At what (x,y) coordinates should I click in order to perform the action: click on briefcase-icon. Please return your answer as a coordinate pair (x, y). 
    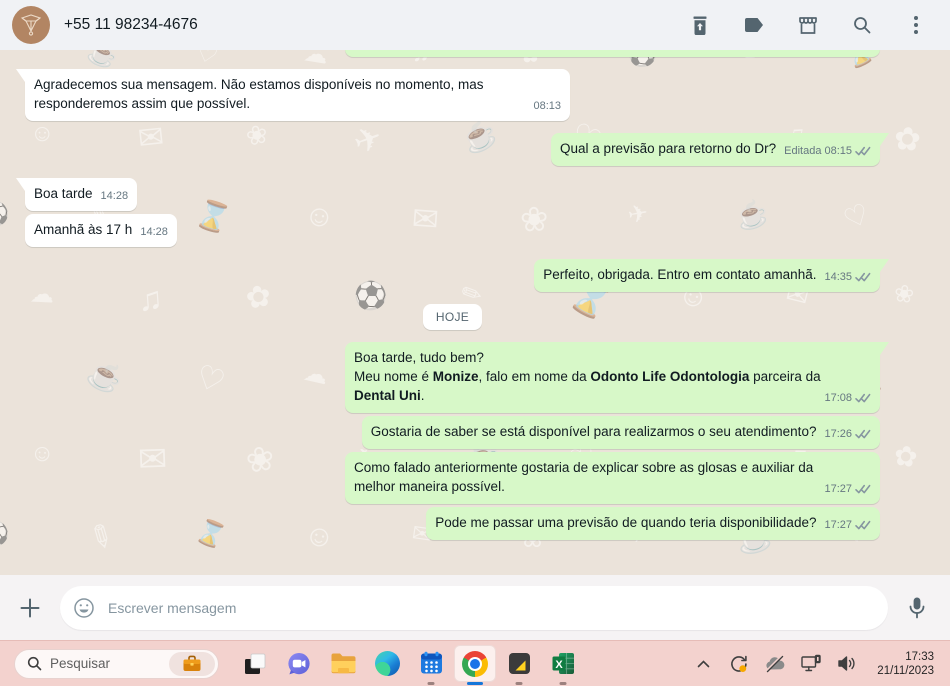
    Looking at the image, I should click on (192, 663).